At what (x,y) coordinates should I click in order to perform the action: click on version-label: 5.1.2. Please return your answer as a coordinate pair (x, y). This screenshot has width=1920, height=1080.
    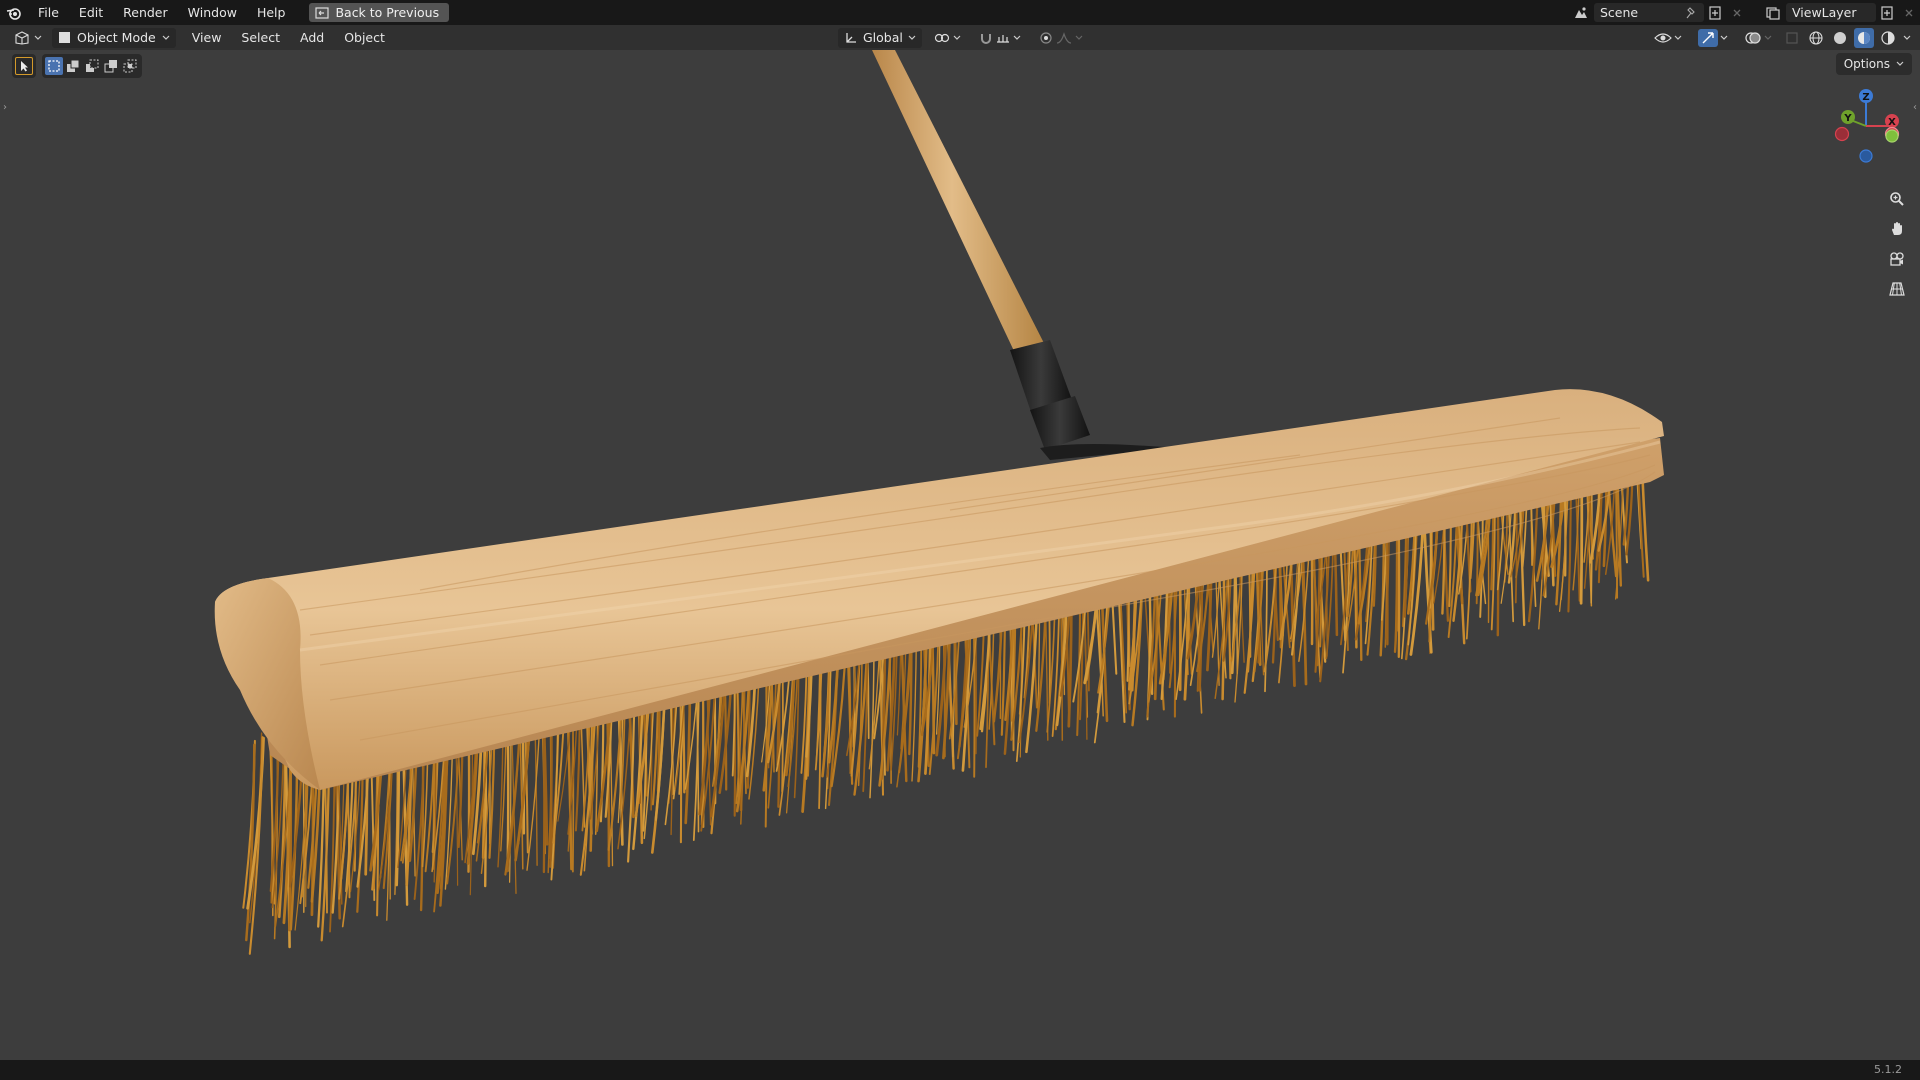
    Looking at the image, I should click on (1888, 1069).